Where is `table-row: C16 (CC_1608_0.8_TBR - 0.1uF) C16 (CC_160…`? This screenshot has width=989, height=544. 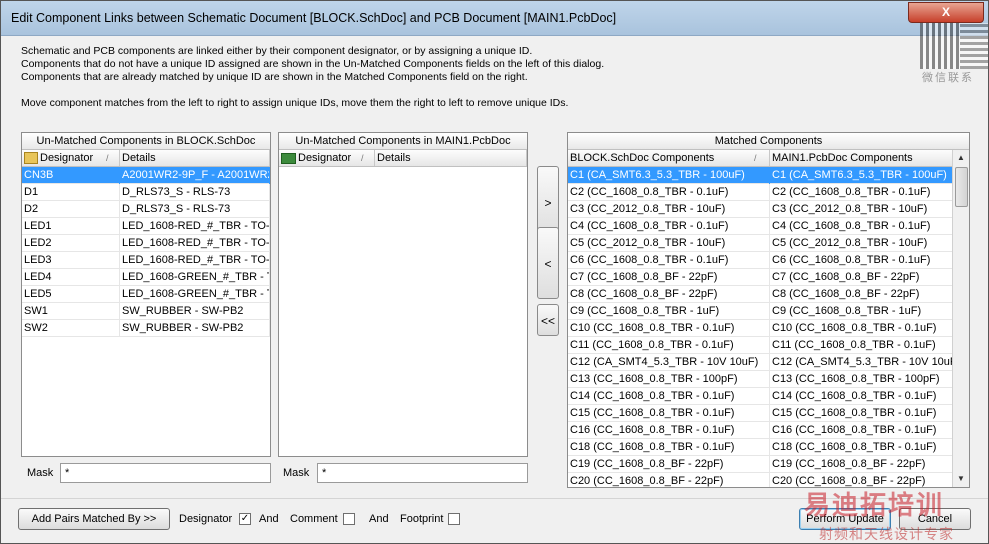
table-row: C16 (CC_1608_0.8_TBR - 0.1uF) C16 (CC_160… is located at coordinates (760, 430).